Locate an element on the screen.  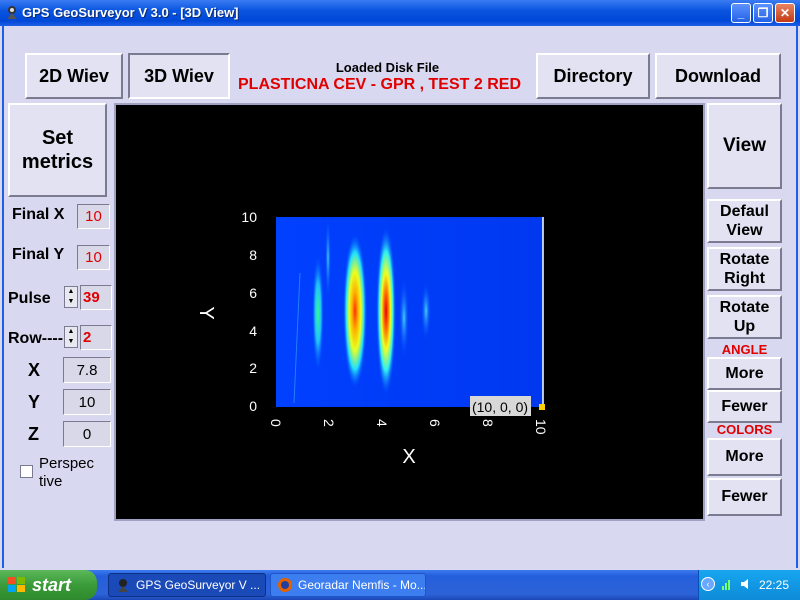
y-tick-label: 2 is located at coordinates (253, 368).